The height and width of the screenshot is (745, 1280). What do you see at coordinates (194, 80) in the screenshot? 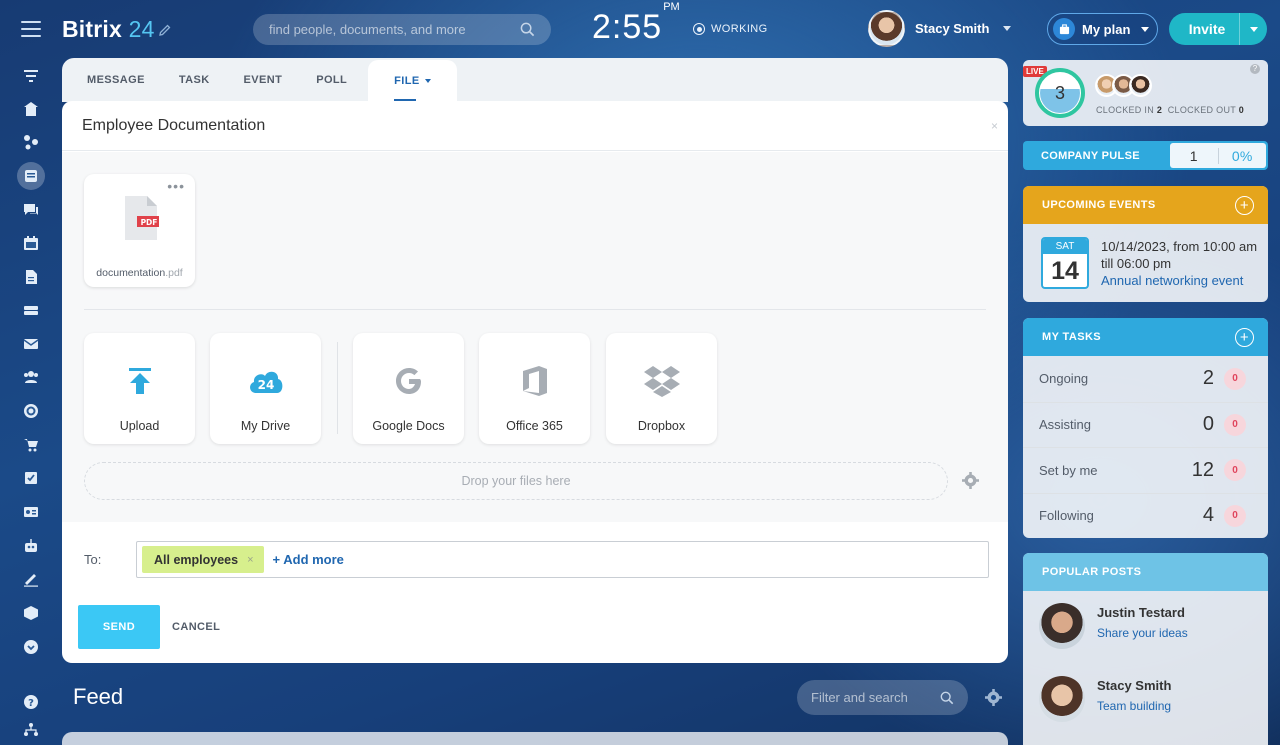
I see `tab-task: TASK` at bounding box center [194, 80].